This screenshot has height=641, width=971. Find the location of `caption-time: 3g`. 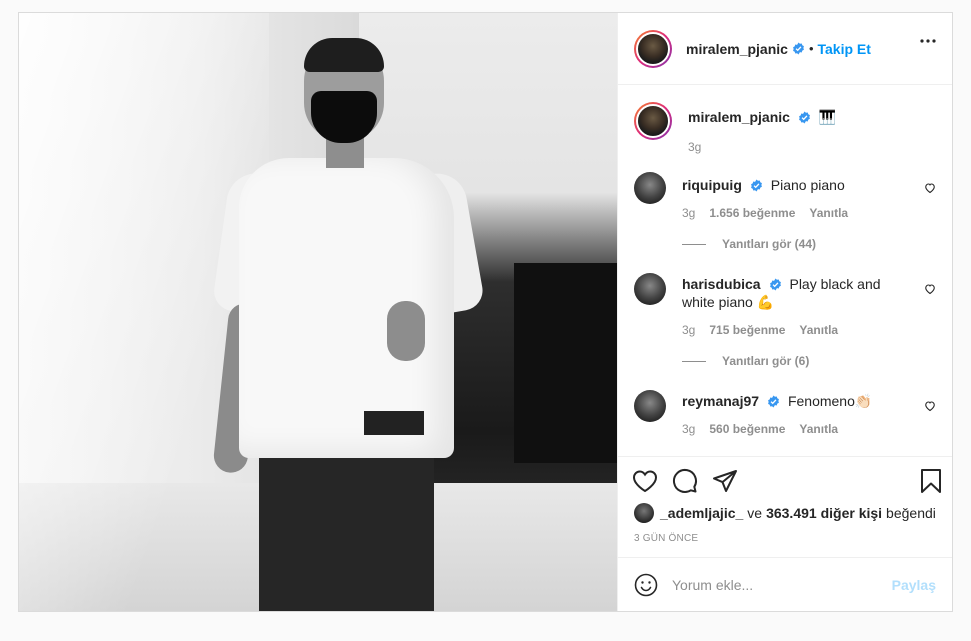

caption-time: 3g is located at coordinates (695, 147).